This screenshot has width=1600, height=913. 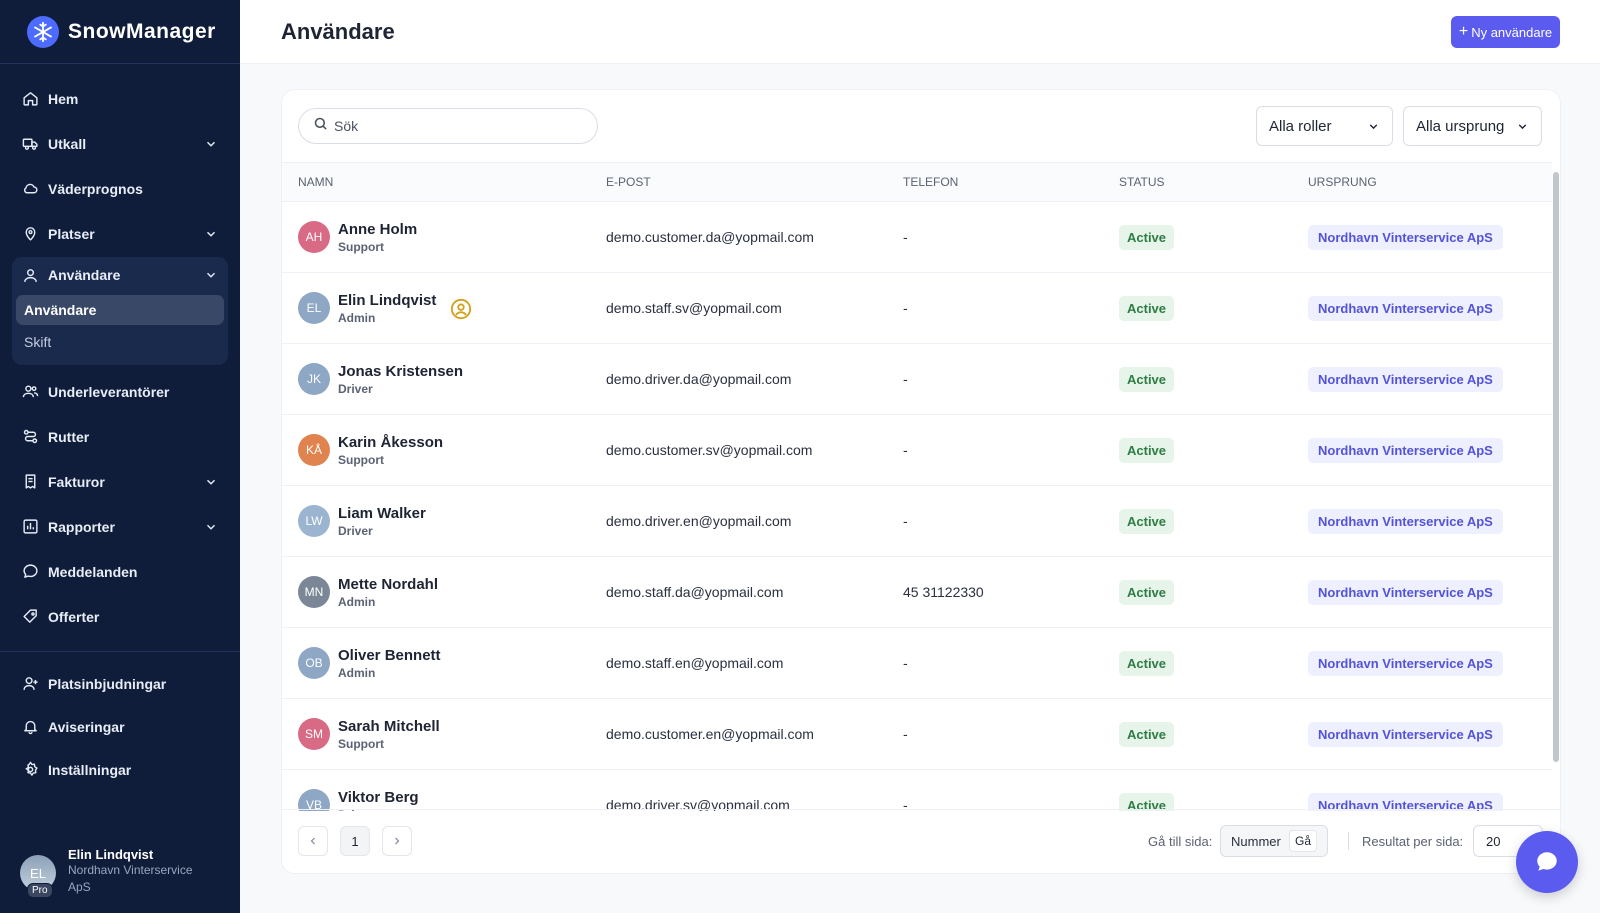 I want to click on per-page-value: 20, so click(x=1493, y=841).